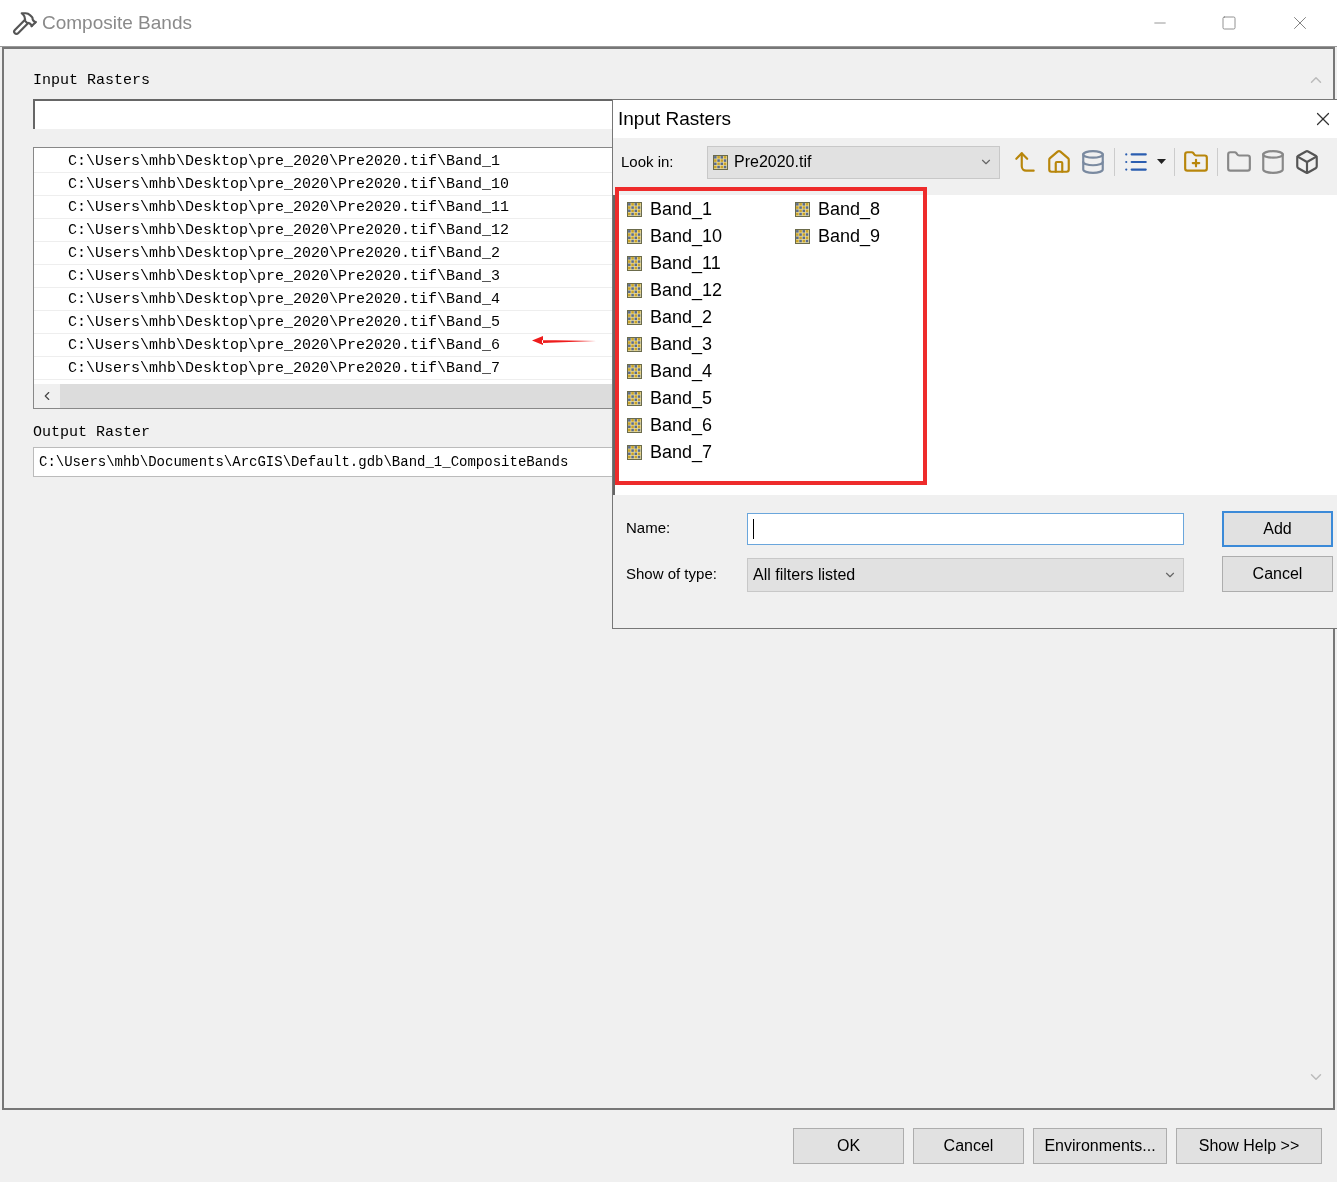 This screenshot has height=1182, width=1337. I want to click on file-item: Band_11, so click(705, 263).